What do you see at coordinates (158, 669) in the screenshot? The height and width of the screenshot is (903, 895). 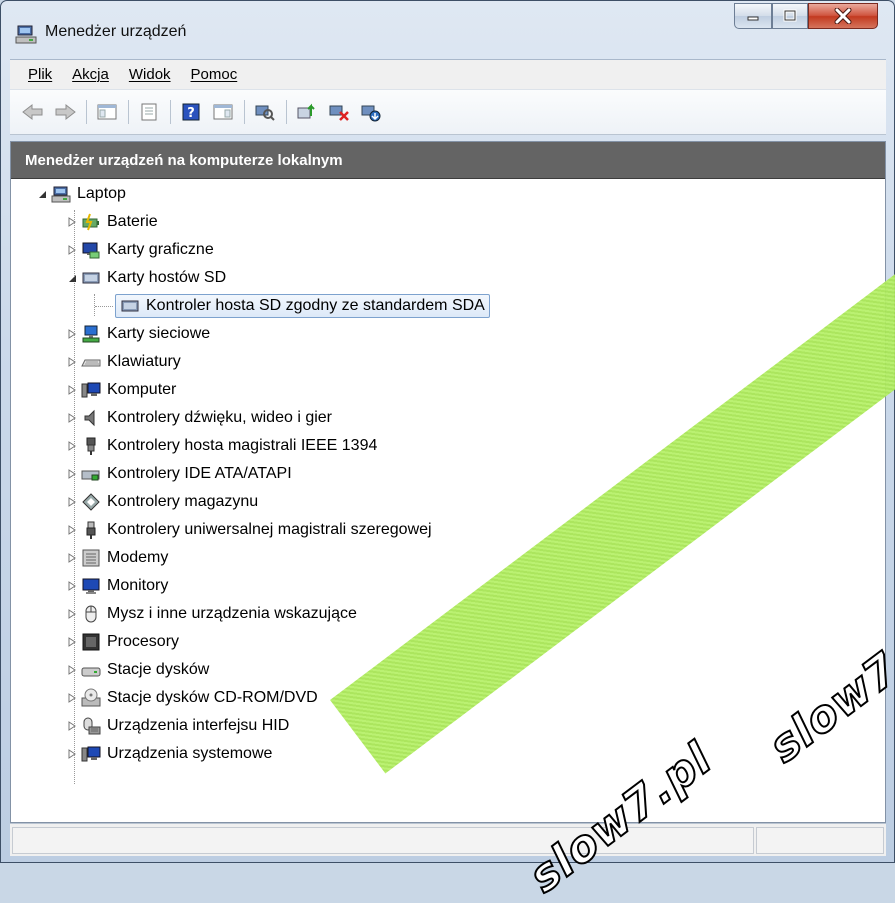 I see `tree-label: Stacje dysków` at bounding box center [158, 669].